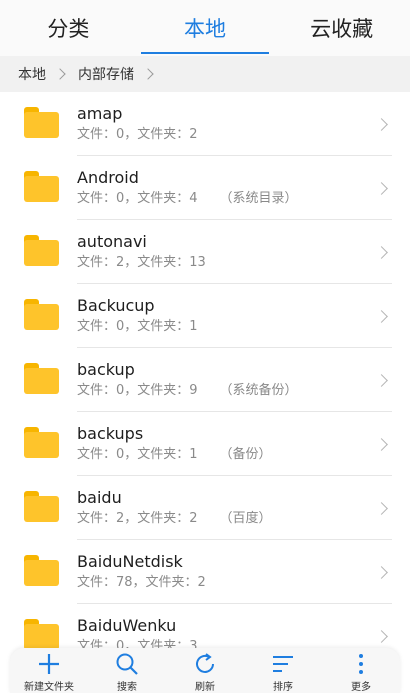 Image resolution: width=410 pixels, height=693 pixels. Describe the element at coordinates (127, 664) in the screenshot. I see `search-icon` at that location.